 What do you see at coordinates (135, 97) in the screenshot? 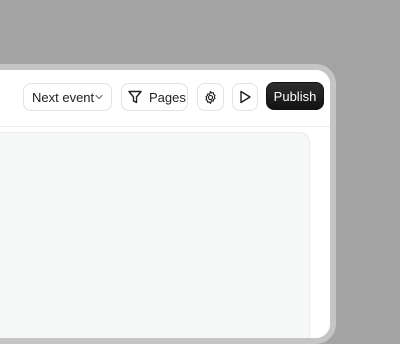
I see `filter-icon` at bounding box center [135, 97].